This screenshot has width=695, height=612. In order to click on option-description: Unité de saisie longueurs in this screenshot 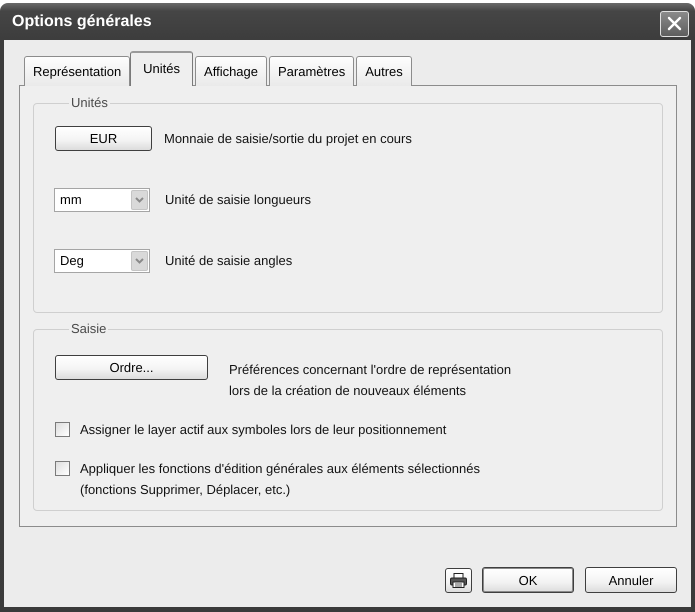, I will do `click(238, 199)`.